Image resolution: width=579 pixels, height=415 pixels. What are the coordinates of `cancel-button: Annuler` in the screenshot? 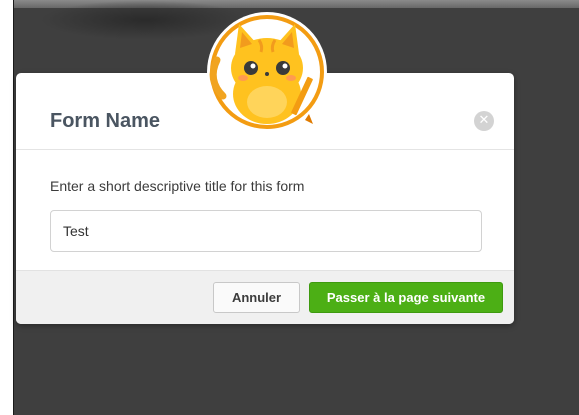 It's located at (256, 297).